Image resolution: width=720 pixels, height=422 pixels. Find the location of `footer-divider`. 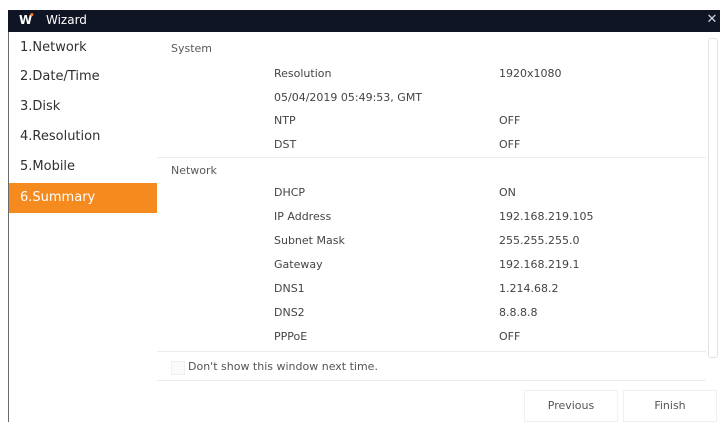

footer-divider is located at coordinates (431, 380).